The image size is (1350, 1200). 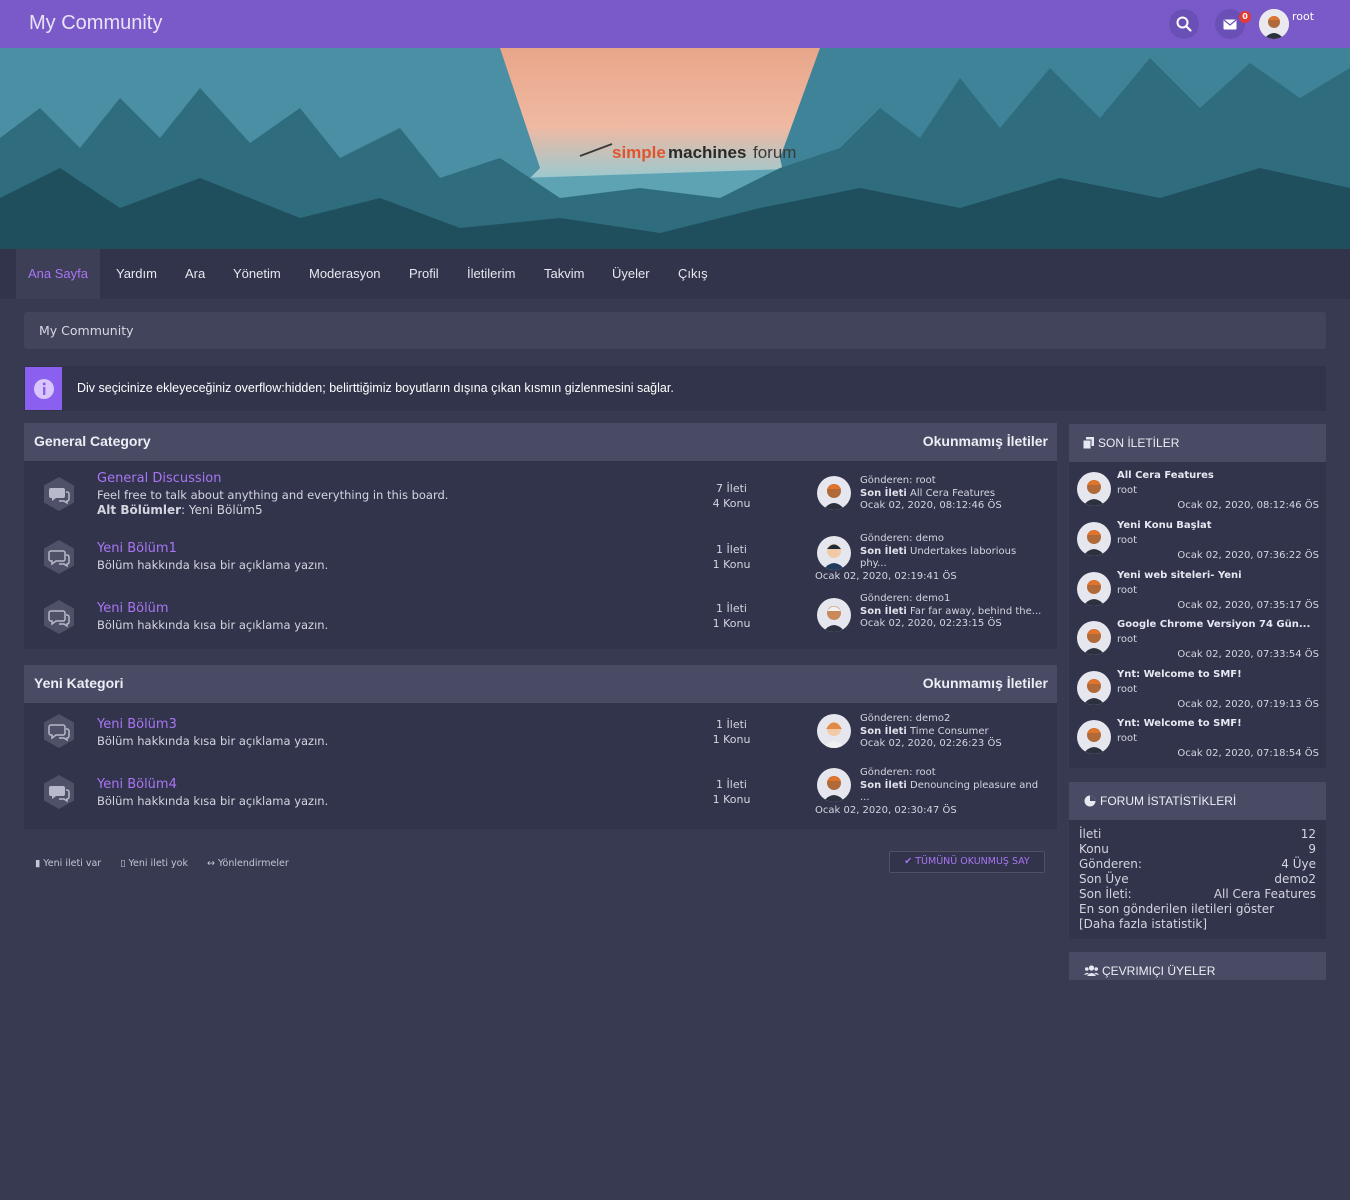 I want to click on site-title: My Community, so click(x=95, y=23).